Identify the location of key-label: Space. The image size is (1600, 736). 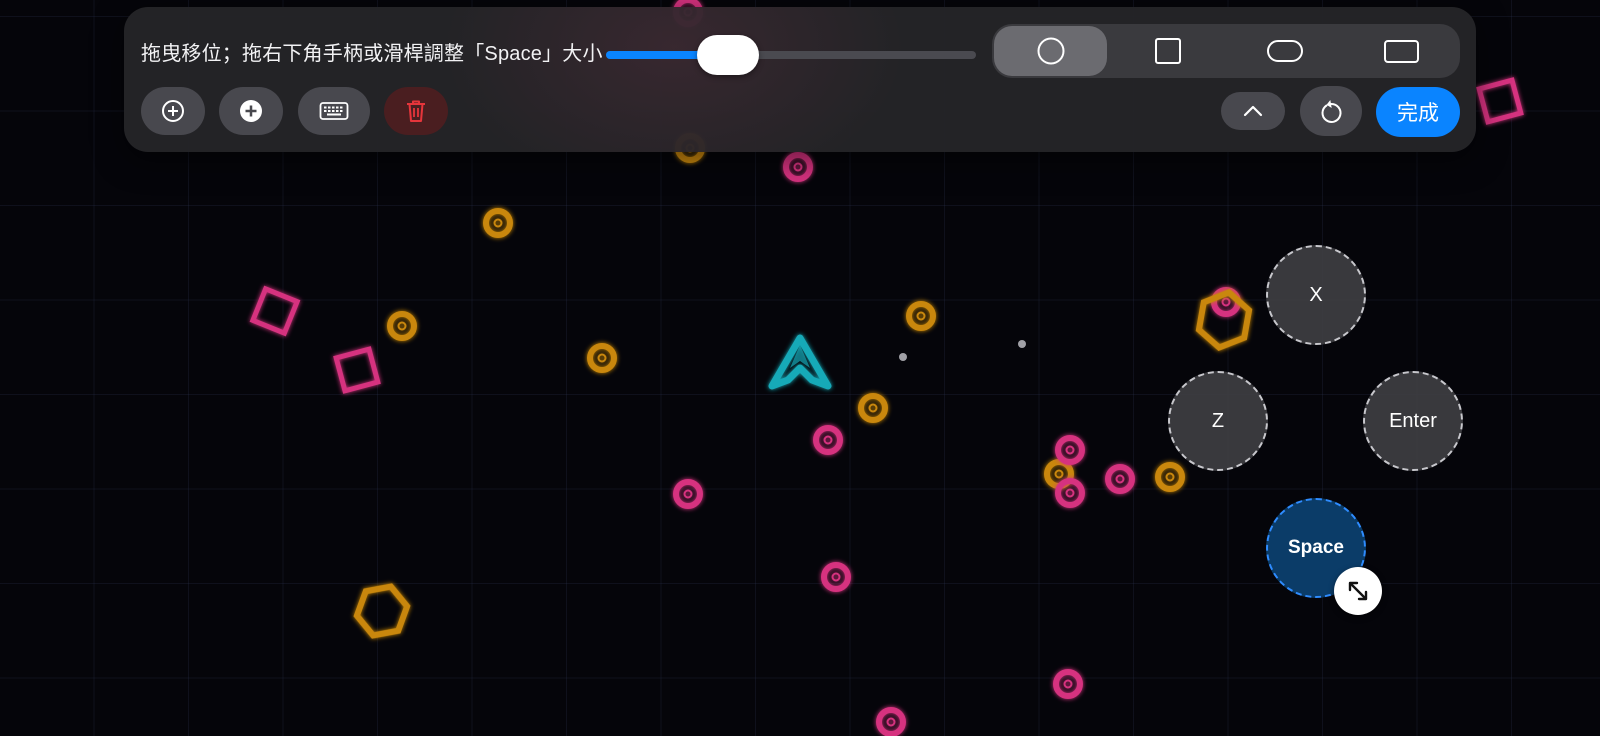
(1316, 547).